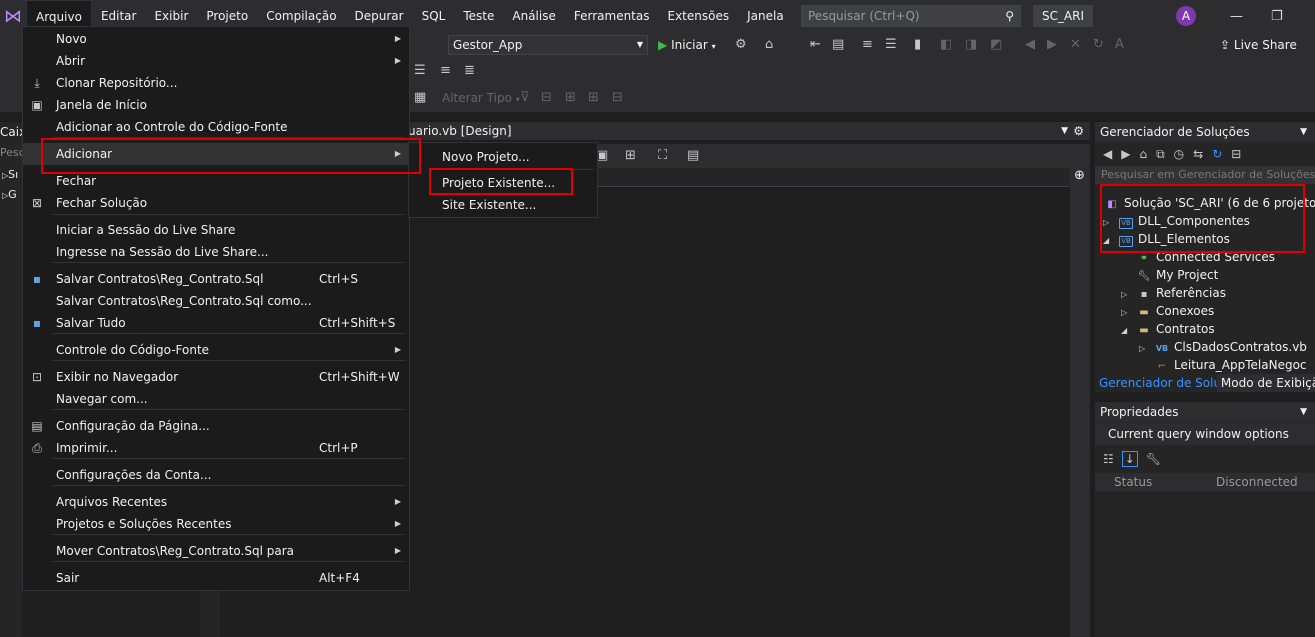 The height and width of the screenshot is (637, 1315). Describe the element at coordinates (612, 16) in the screenshot. I see `menu-ferramentas: Ferramentas` at that location.